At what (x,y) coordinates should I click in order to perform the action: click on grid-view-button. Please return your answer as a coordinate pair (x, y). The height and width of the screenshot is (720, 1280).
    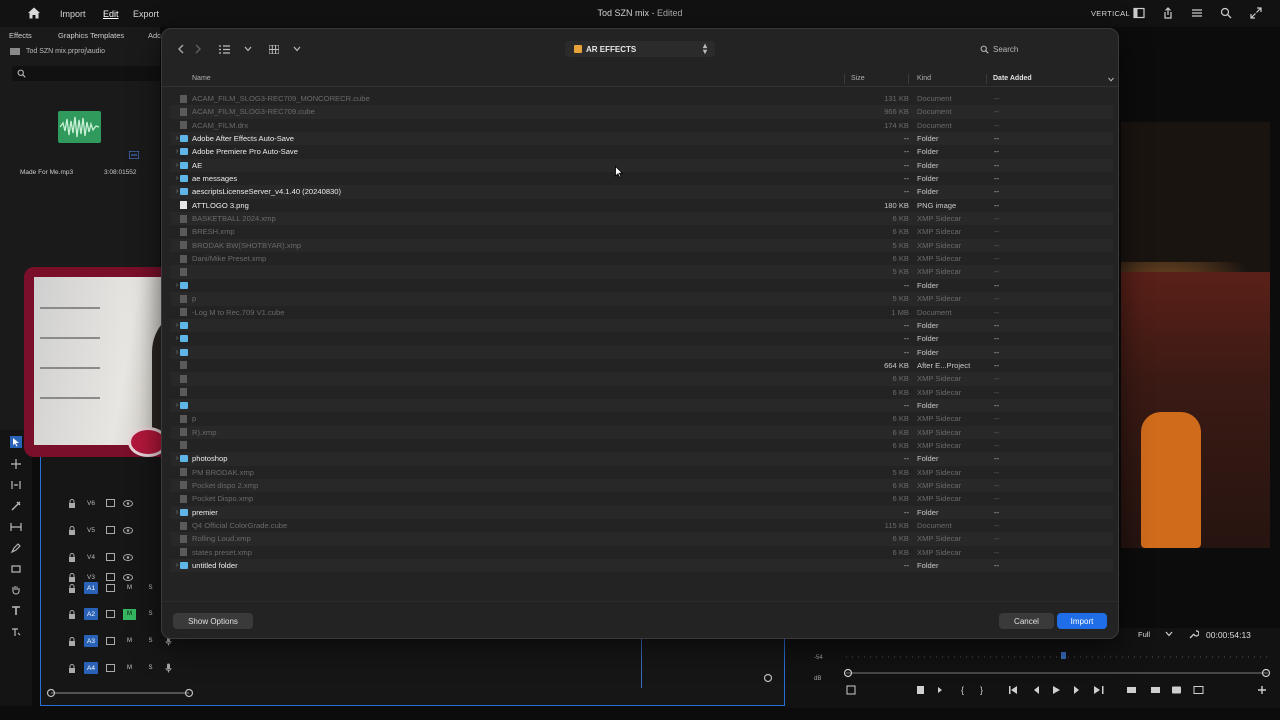
    Looking at the image, I should click on (285, 49).